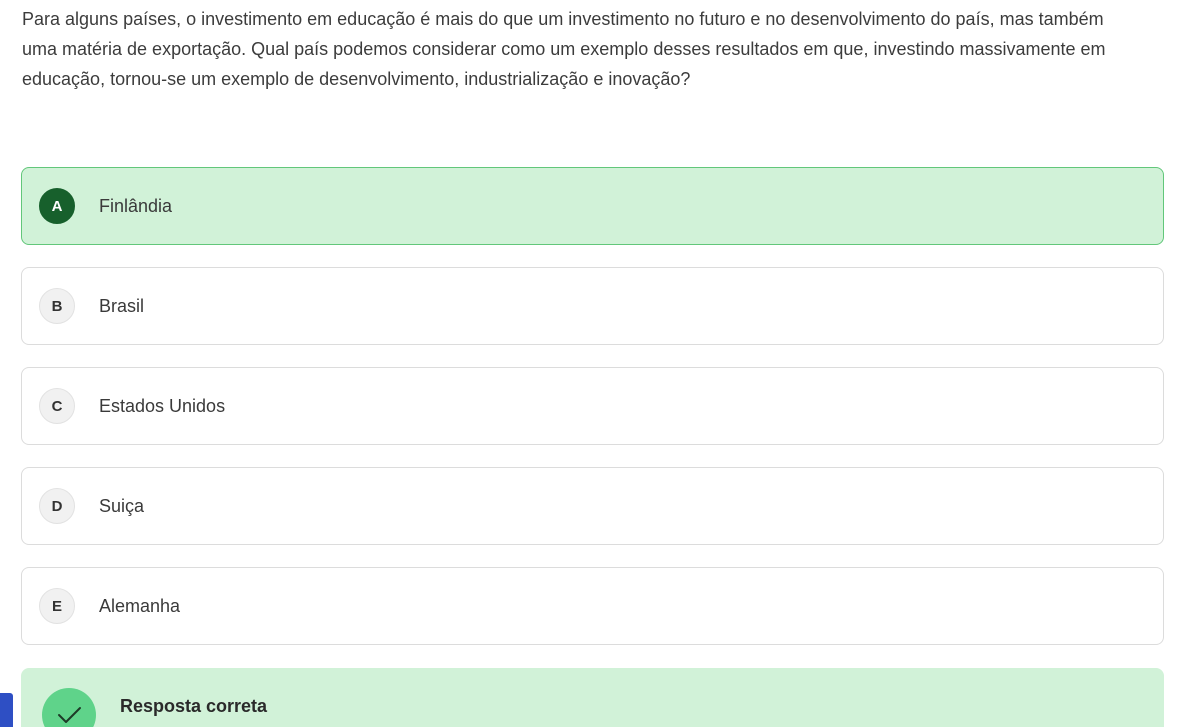 This screenshot has width=1187, height=727. I want to click on check-icon-glyph, so click(69, 715).